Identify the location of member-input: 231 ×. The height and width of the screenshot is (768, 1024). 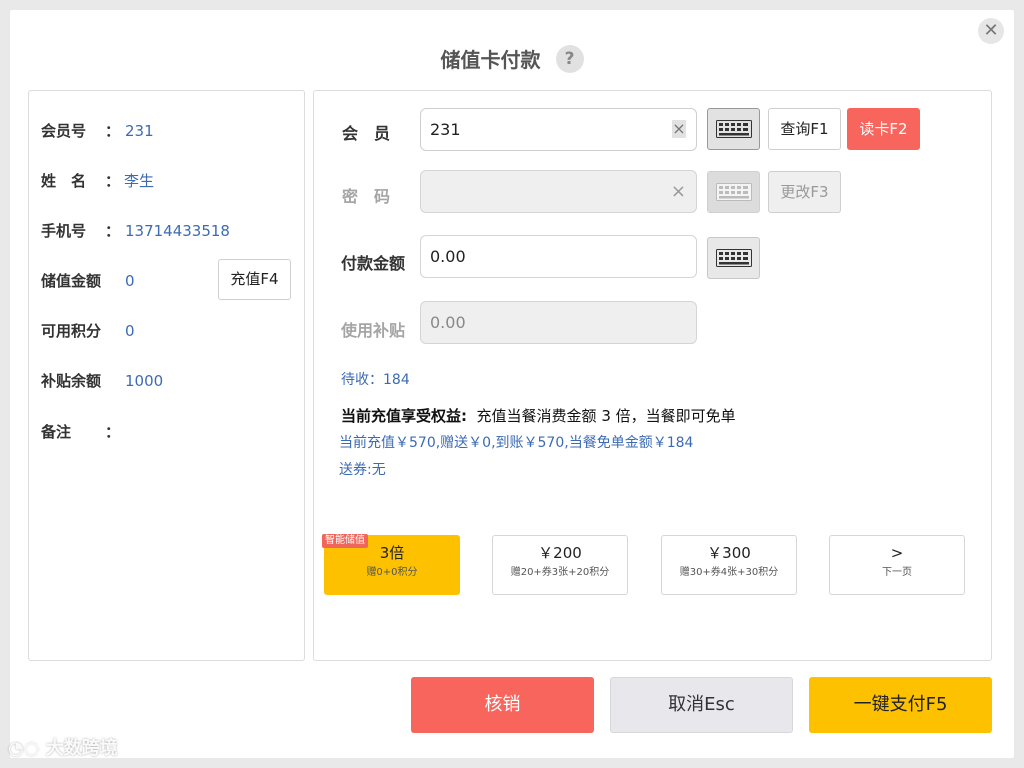
(558, 129).